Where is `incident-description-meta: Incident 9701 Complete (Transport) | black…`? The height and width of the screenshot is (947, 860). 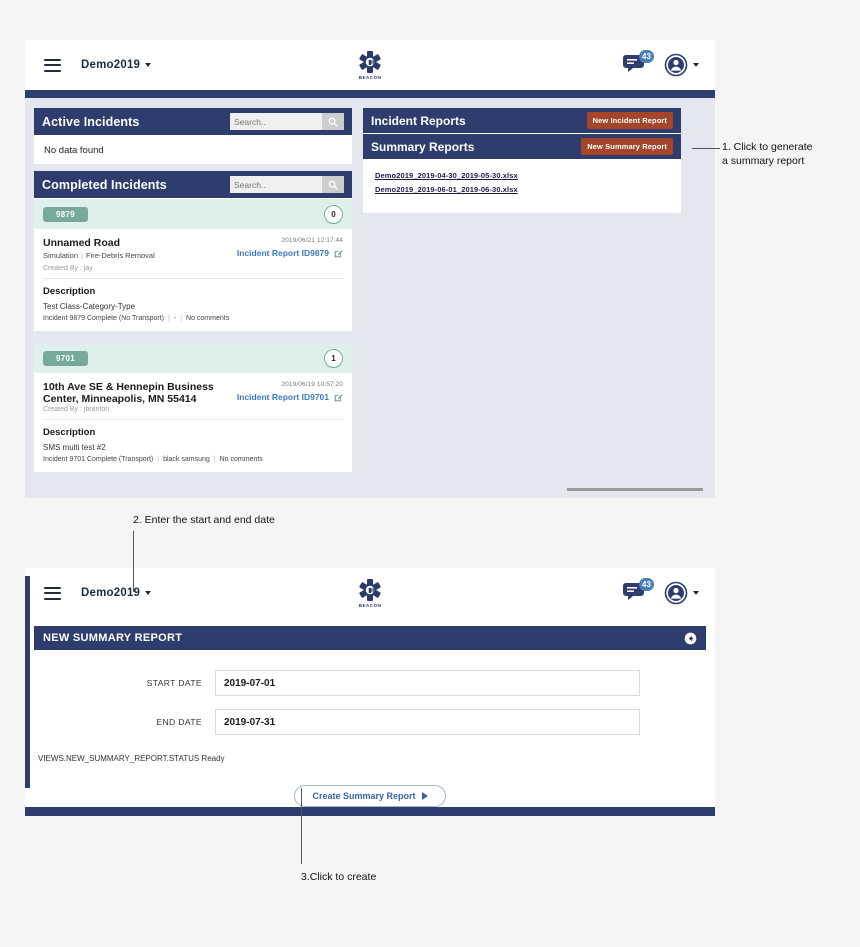 incident-description-meta: Incident 9701 Complete (Transport) | black… is located at coordinates (193, 459).